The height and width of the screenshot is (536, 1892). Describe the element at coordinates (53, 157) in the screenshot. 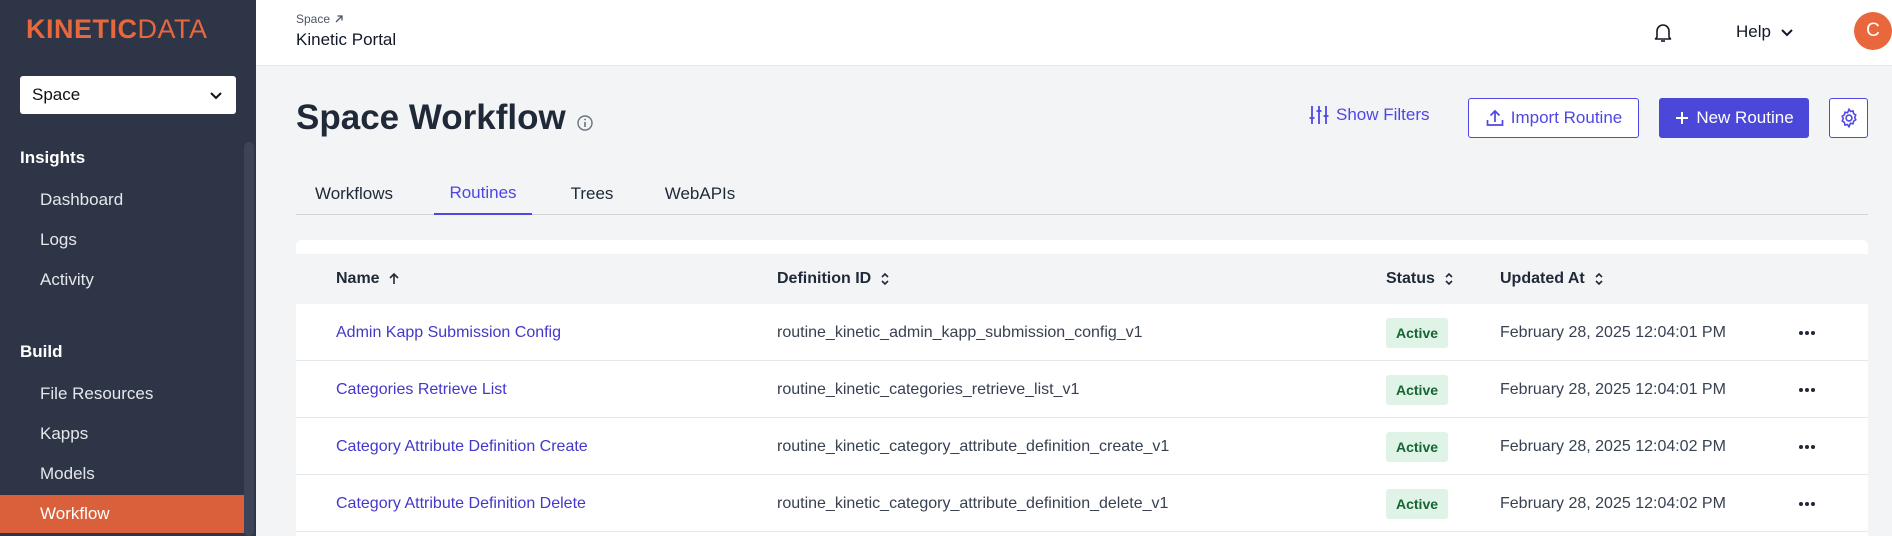

I see `nav-section-insights: Insights` at that location.